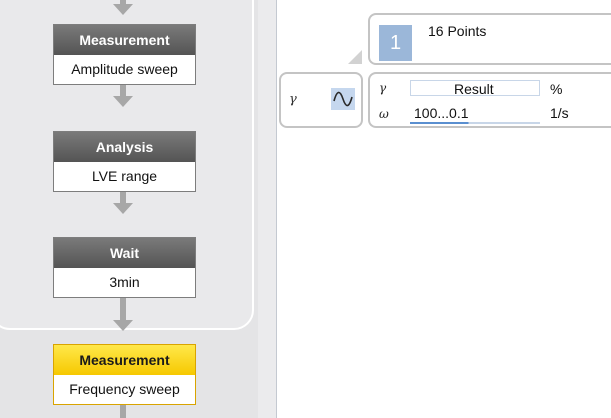  I want to click on step-title: Analysis, so click(124, 147).